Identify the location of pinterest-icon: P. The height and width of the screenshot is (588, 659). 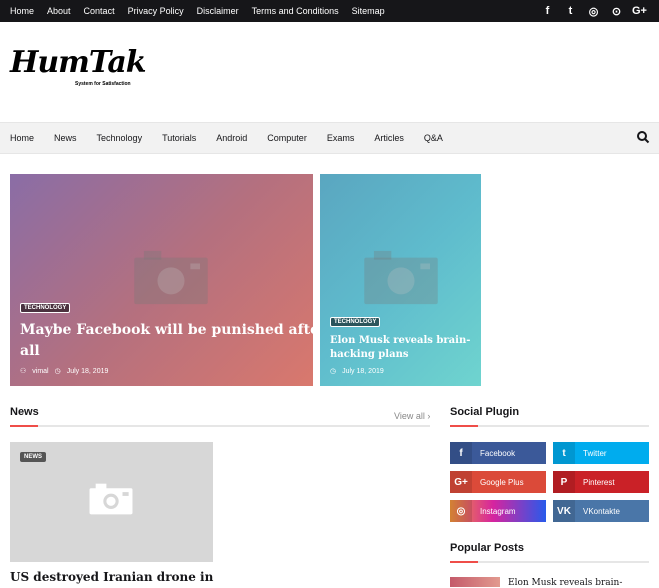
(564, 482).